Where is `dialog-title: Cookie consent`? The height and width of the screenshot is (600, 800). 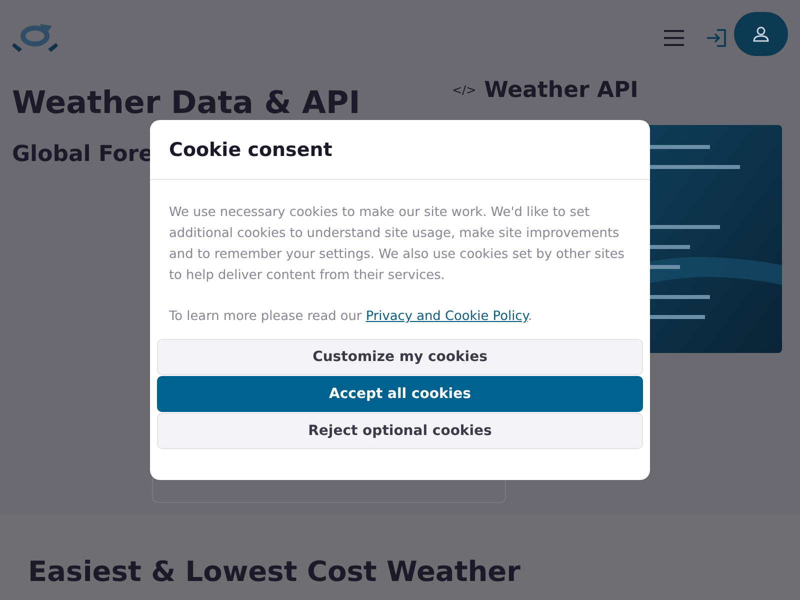
dialog-title: Cookie consent is located at coordinates (400, 150).